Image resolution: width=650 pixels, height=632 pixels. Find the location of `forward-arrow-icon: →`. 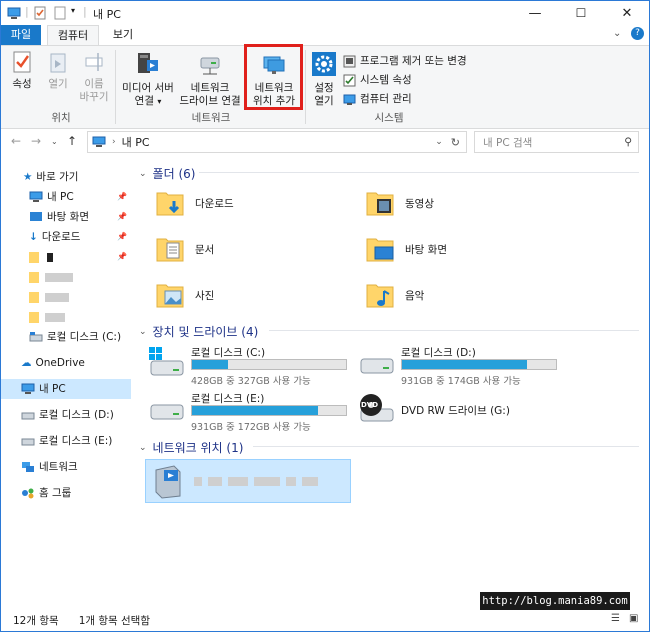

forward-arrow-icon: → is located at coordinates (36, 141).